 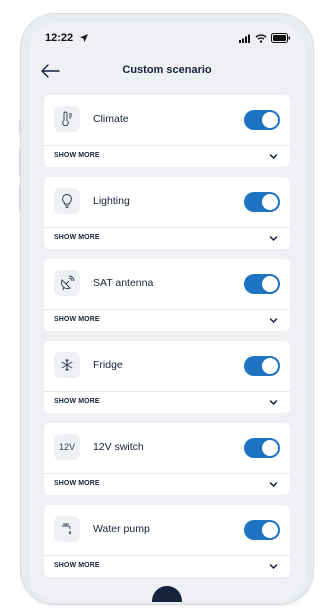 I want to click on wifi-icon, so click(x=261, y=38).